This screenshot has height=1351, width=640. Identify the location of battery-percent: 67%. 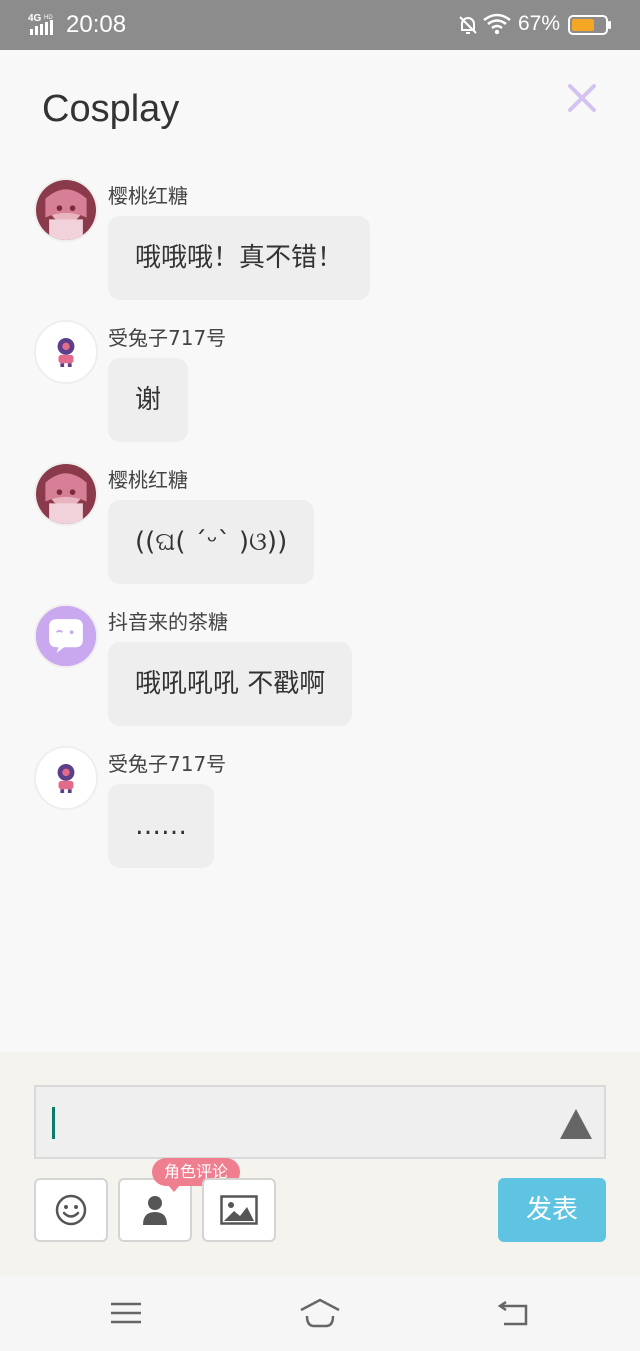
(539, 23).